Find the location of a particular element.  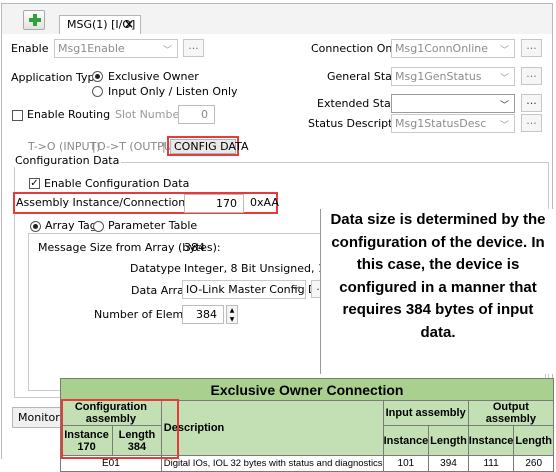

enable-routing-checkbox is located at coordinates (17, 115).